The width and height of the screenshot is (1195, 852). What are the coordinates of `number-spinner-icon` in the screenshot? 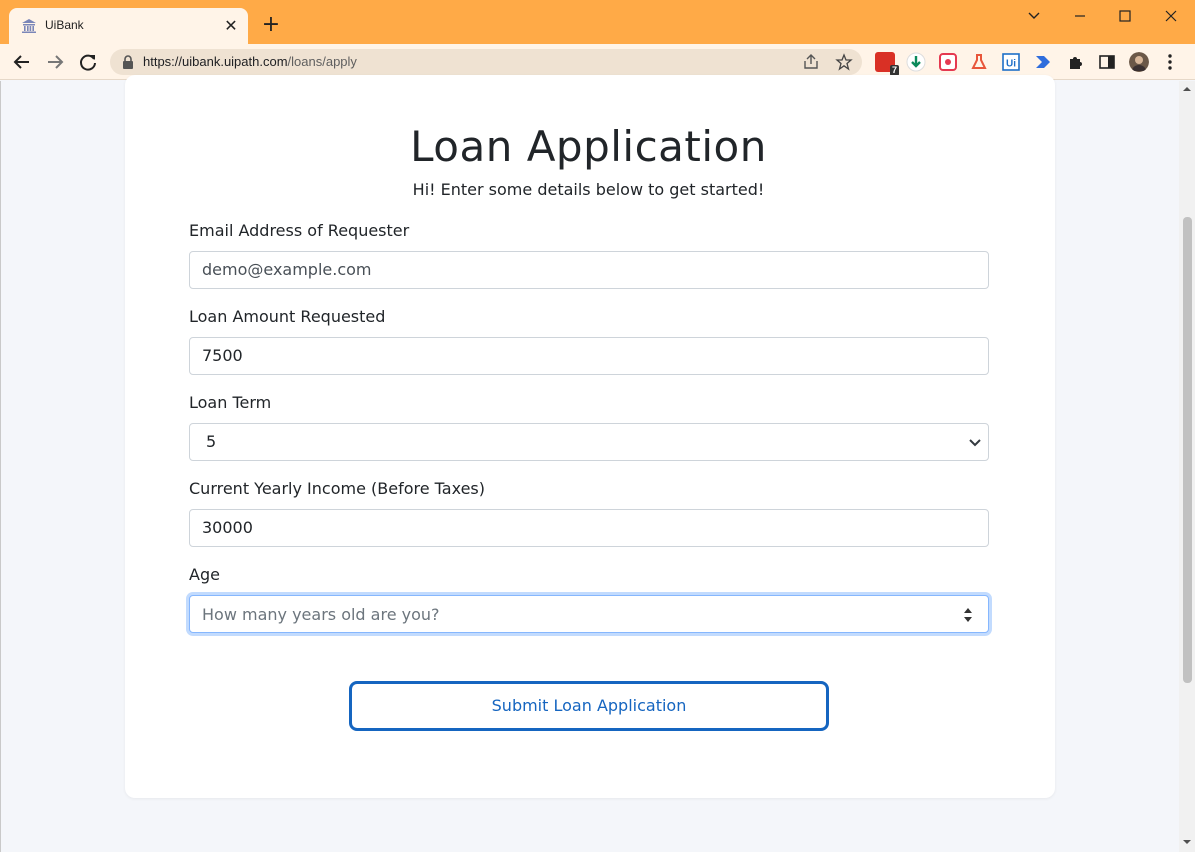 It's located at (968, 615).